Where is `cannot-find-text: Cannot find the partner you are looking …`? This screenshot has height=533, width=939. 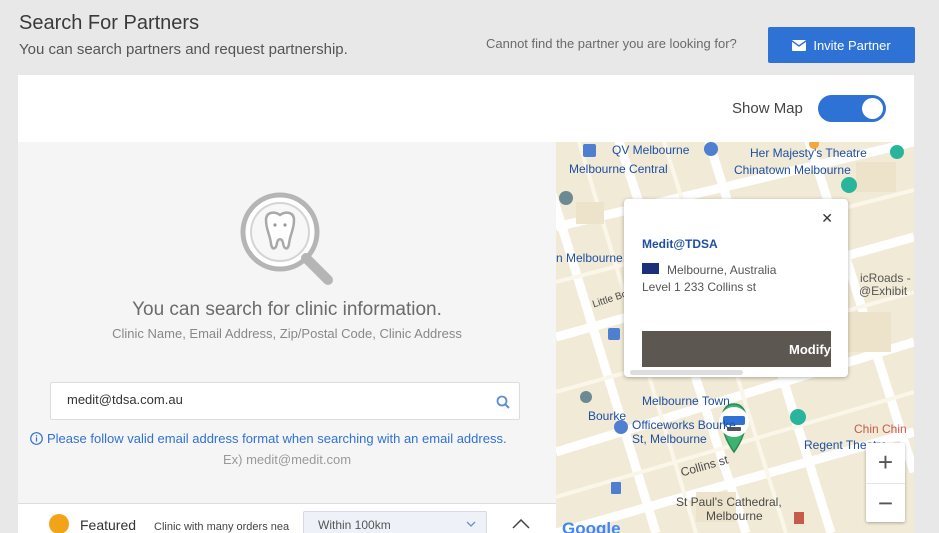 cannot-find-text: Cannot find the partner you are looking … is located at coordinates (611, 43).